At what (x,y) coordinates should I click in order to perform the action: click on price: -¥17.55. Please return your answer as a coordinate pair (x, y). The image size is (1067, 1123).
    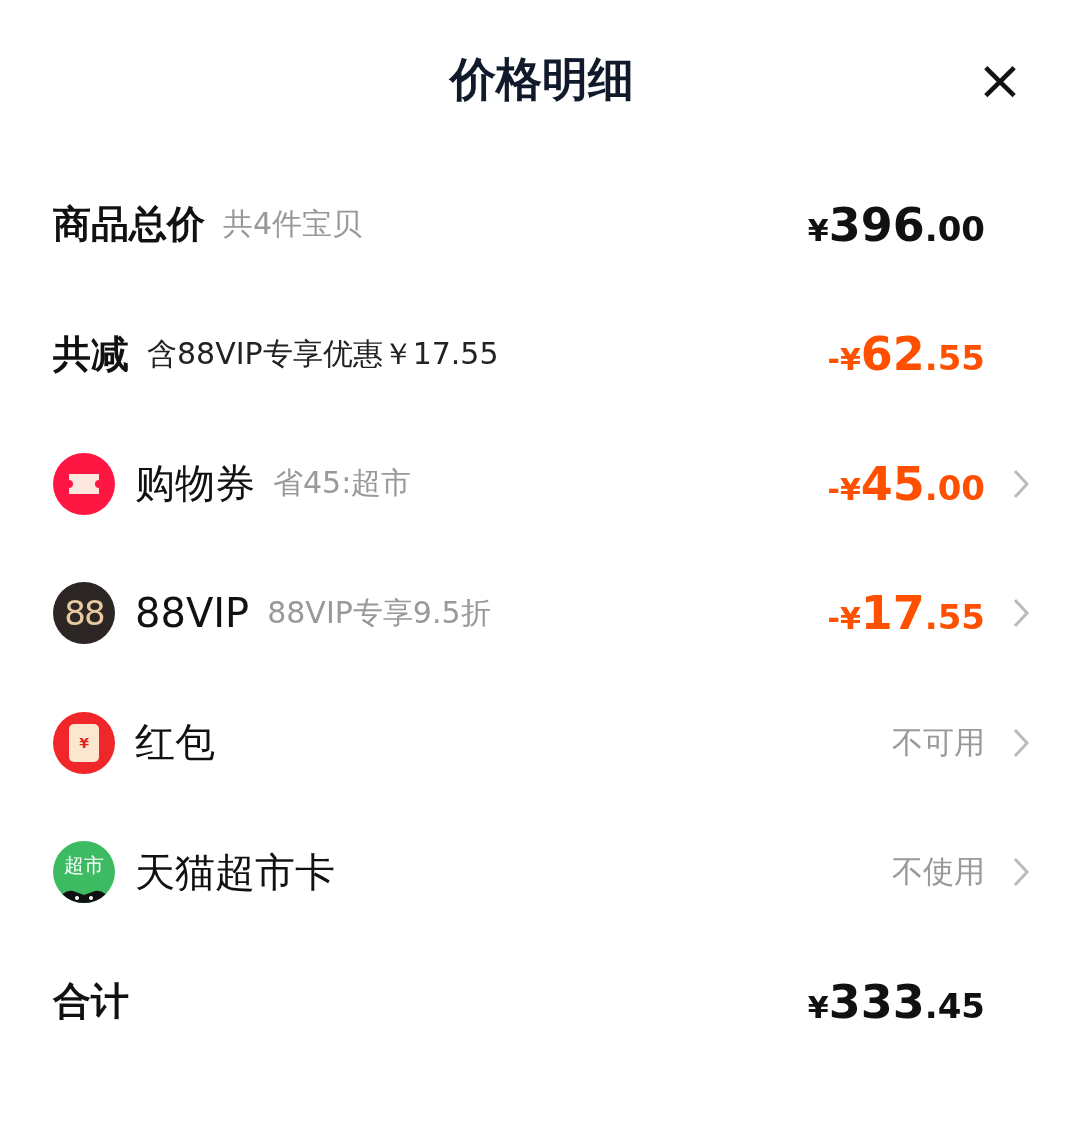
    Looking at the image, I should click on (906, 613).